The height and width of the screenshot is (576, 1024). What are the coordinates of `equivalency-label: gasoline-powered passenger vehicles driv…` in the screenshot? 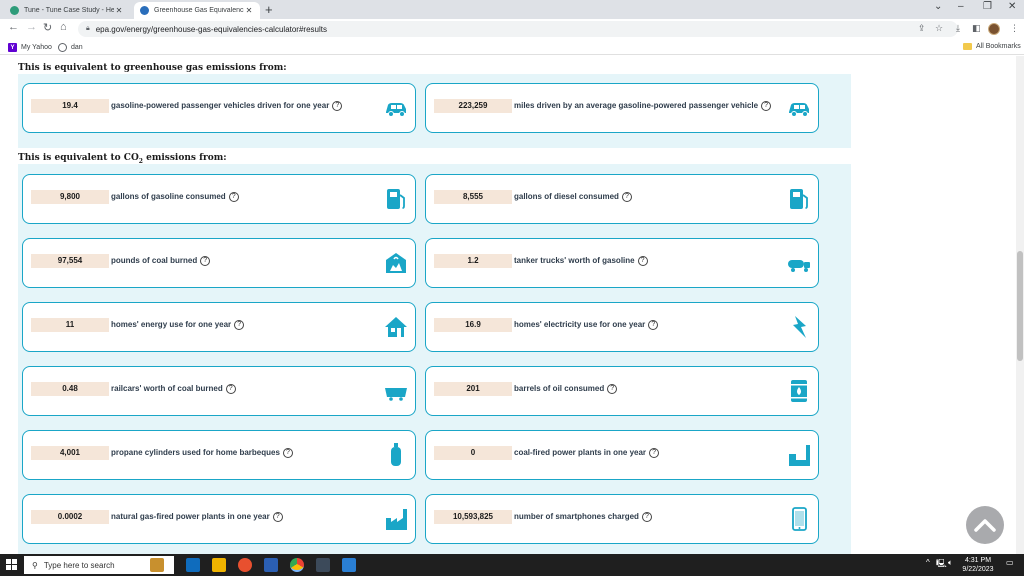 It's located at (227, 106).